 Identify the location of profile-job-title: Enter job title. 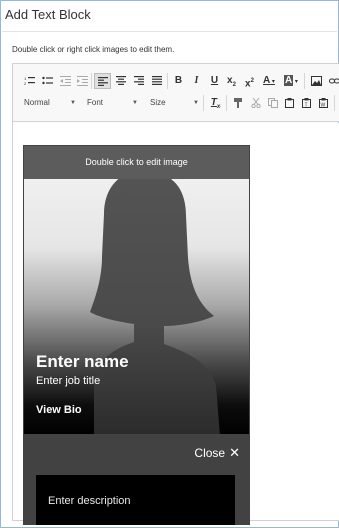
(68, 381).